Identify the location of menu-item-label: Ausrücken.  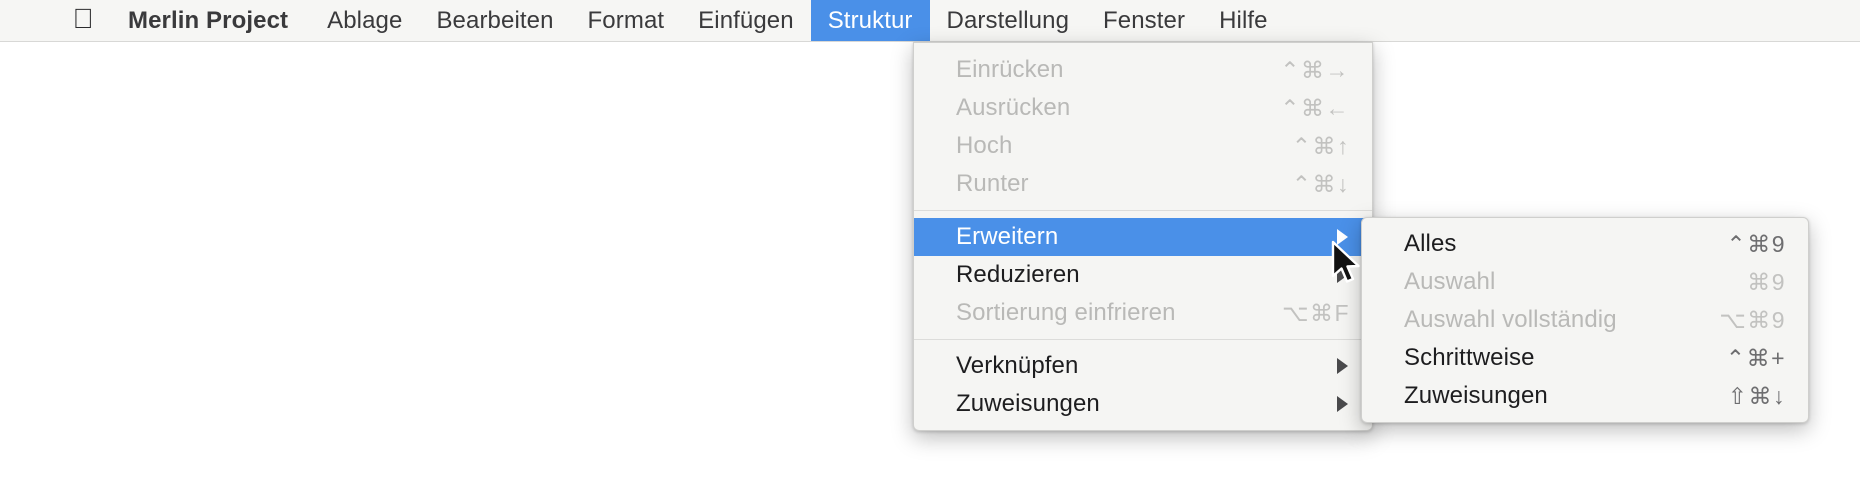
(1013, 107).